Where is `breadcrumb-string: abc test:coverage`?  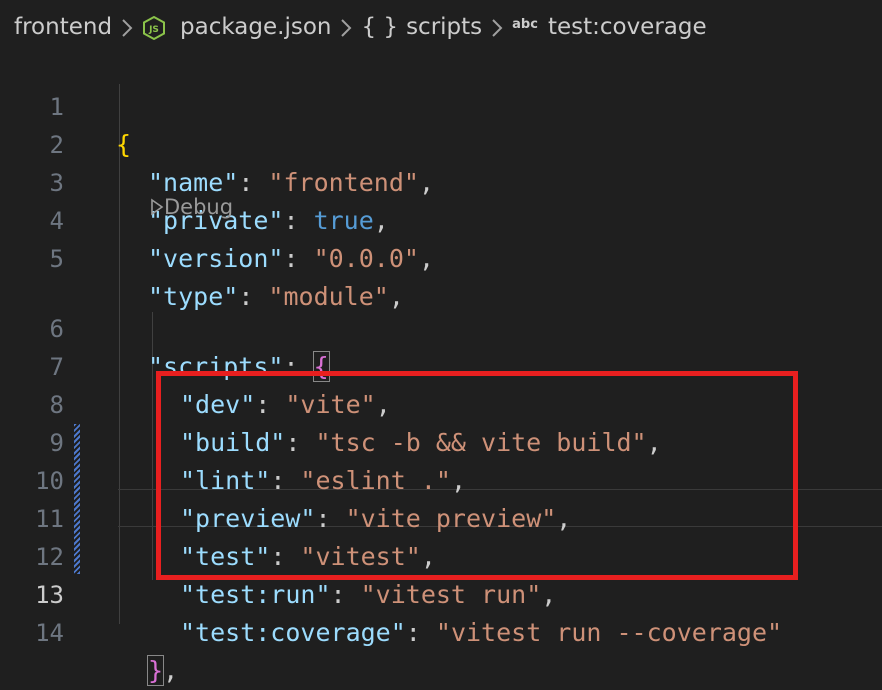
breadcrumb-string: abc test:coverage is located at coordinates (609, 27).